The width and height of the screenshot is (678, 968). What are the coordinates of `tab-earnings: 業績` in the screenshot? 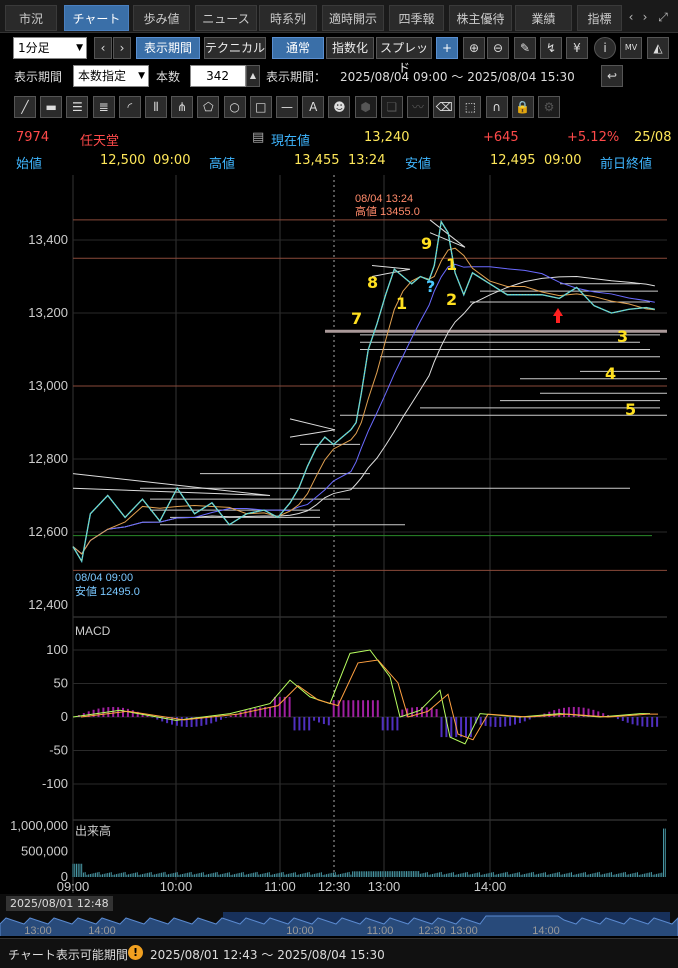 It's located at (543, 18).